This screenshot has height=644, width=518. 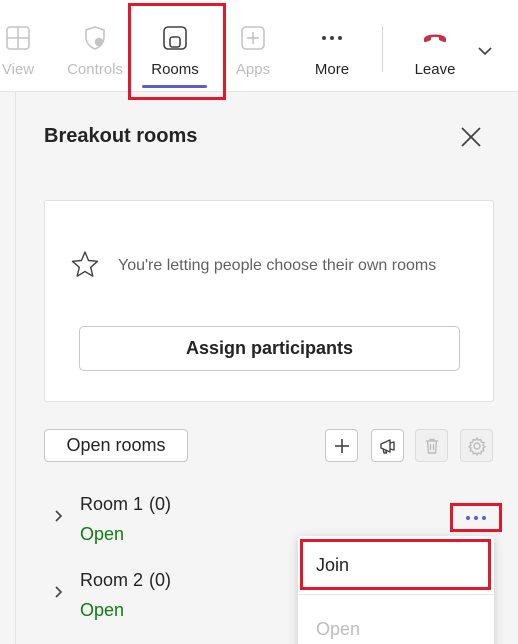 What do you see at coordinates (435, 46) in the screenshot?
I see `leave-button: Leave` at bounding box center [435, 46].